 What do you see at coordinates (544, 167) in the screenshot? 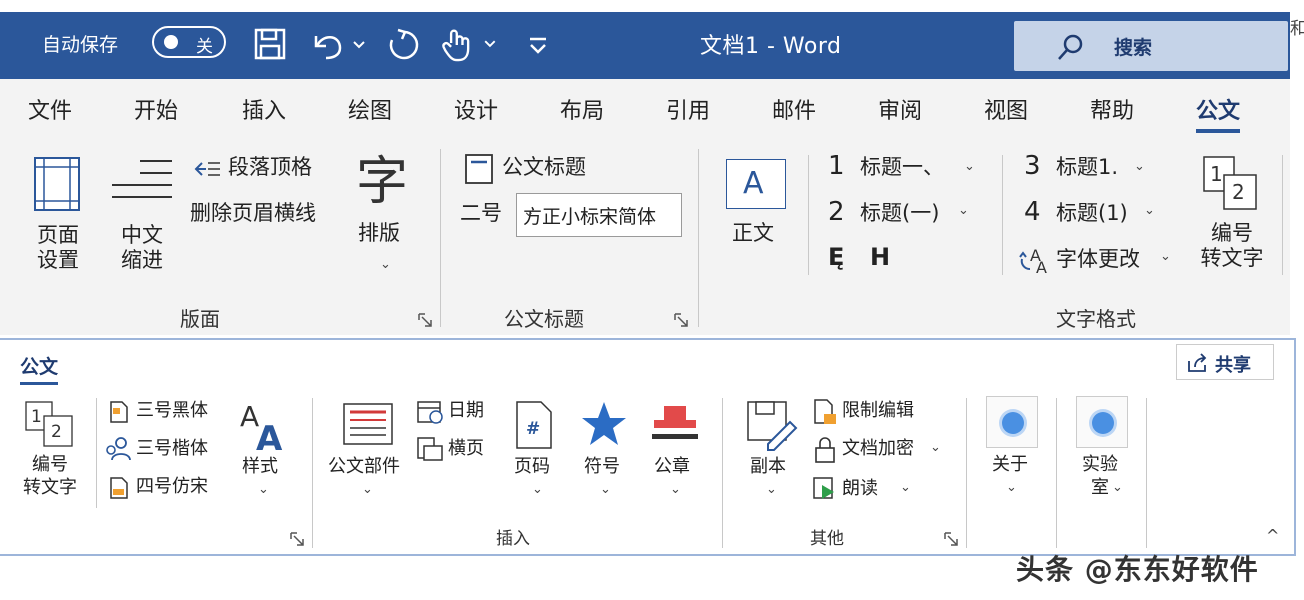
I see `doc-title-button: 公文标题` at bounding box center [544, 167].